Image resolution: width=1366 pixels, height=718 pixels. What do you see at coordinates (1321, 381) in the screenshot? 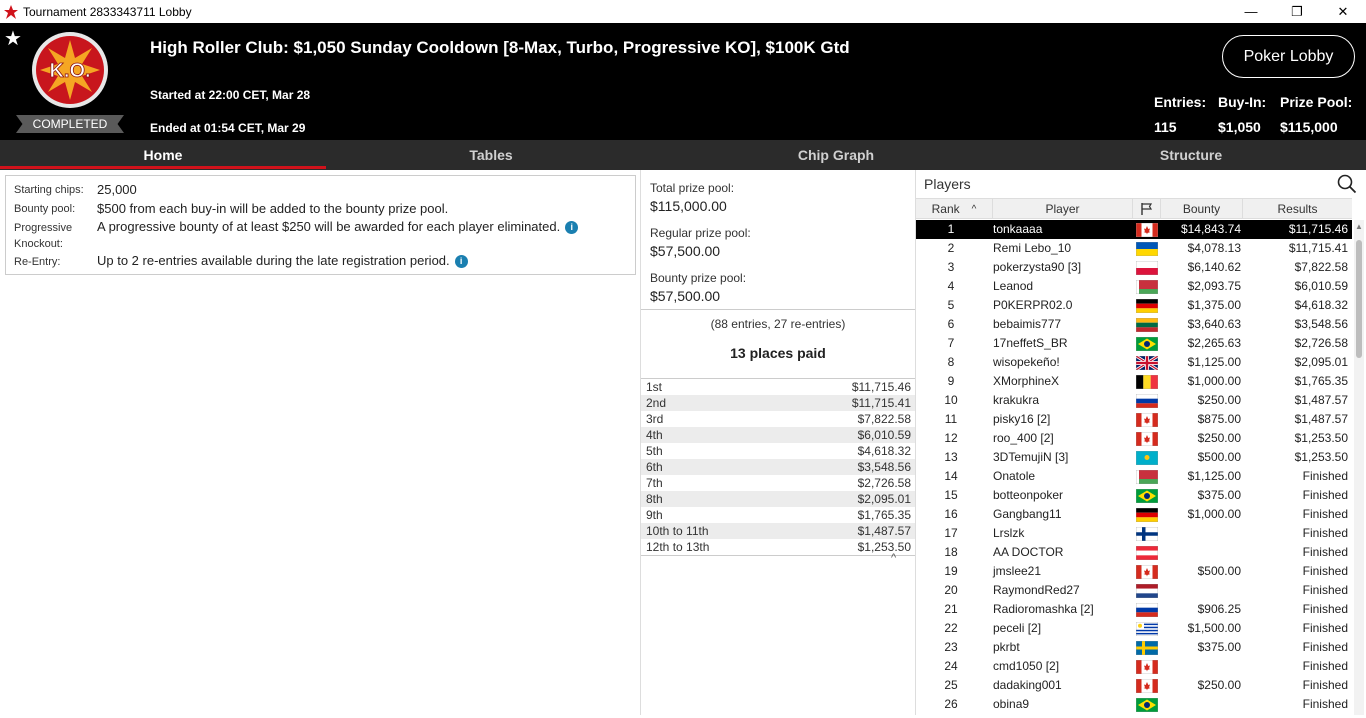
I see `player-result: $1,765.35` at bounding box center [1321, 381].